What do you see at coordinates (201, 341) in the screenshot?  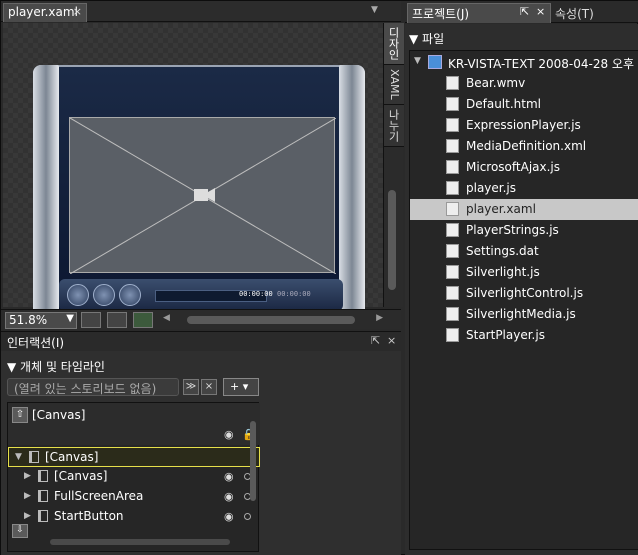 I see `interaction-panel-header: 인터랙션(I) ⇱ ×` at bounding box center [201, 341].